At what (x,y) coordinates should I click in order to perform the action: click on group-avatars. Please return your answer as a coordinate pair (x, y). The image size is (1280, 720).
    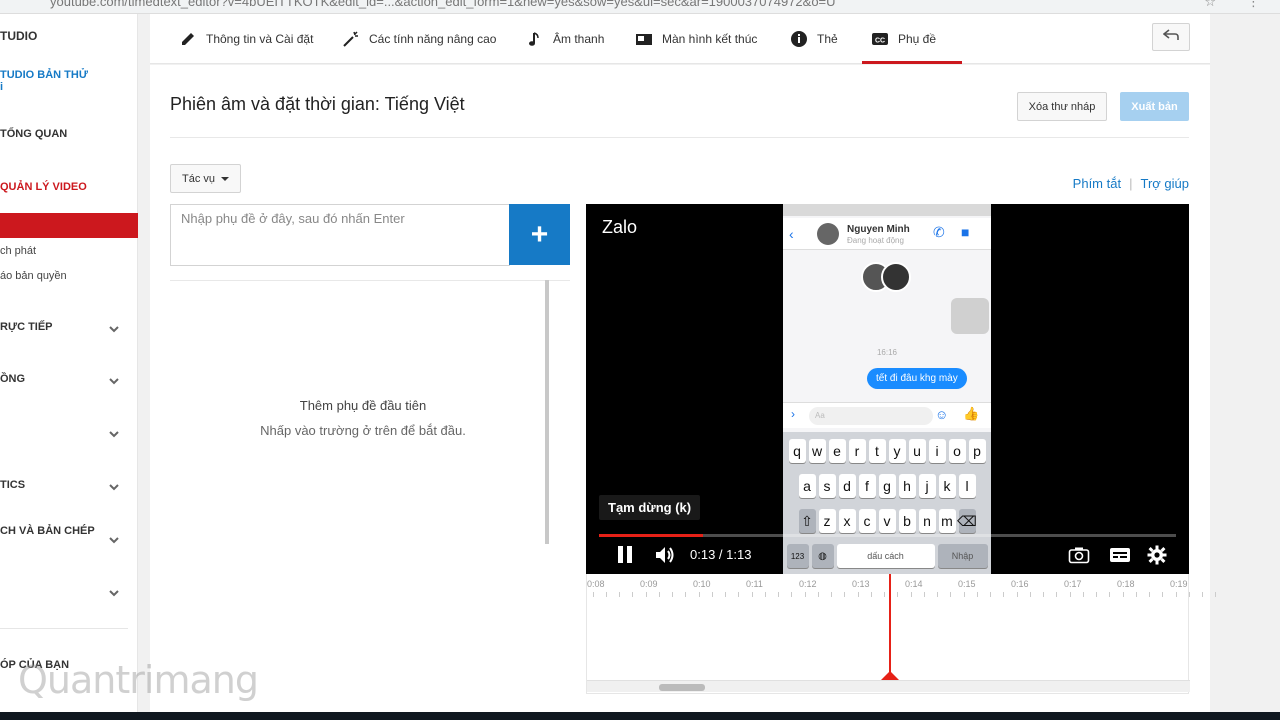
    Looking at the image, I should click on (887, 277).